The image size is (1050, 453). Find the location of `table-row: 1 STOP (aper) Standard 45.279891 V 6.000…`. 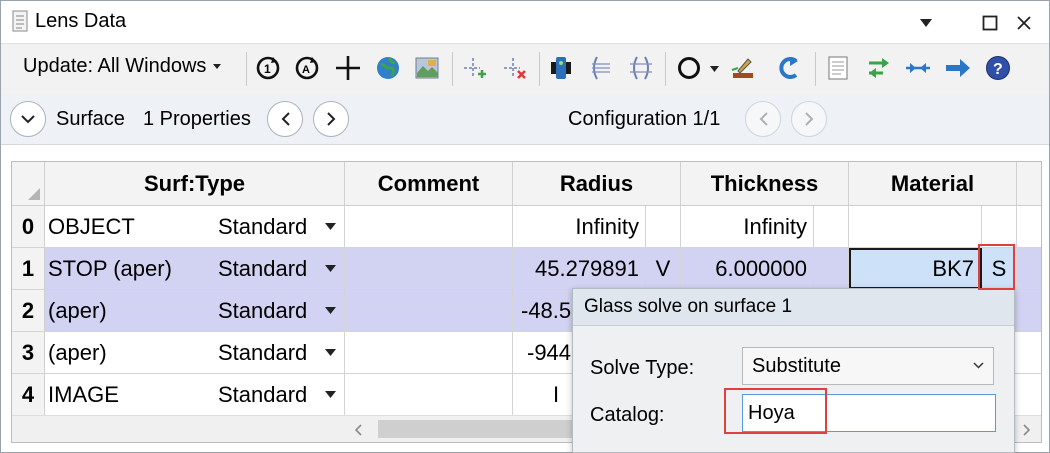

table-row: 1 STOP (aper) Standard 45.279891 V 6.000… is located at coordinates (526, 269).